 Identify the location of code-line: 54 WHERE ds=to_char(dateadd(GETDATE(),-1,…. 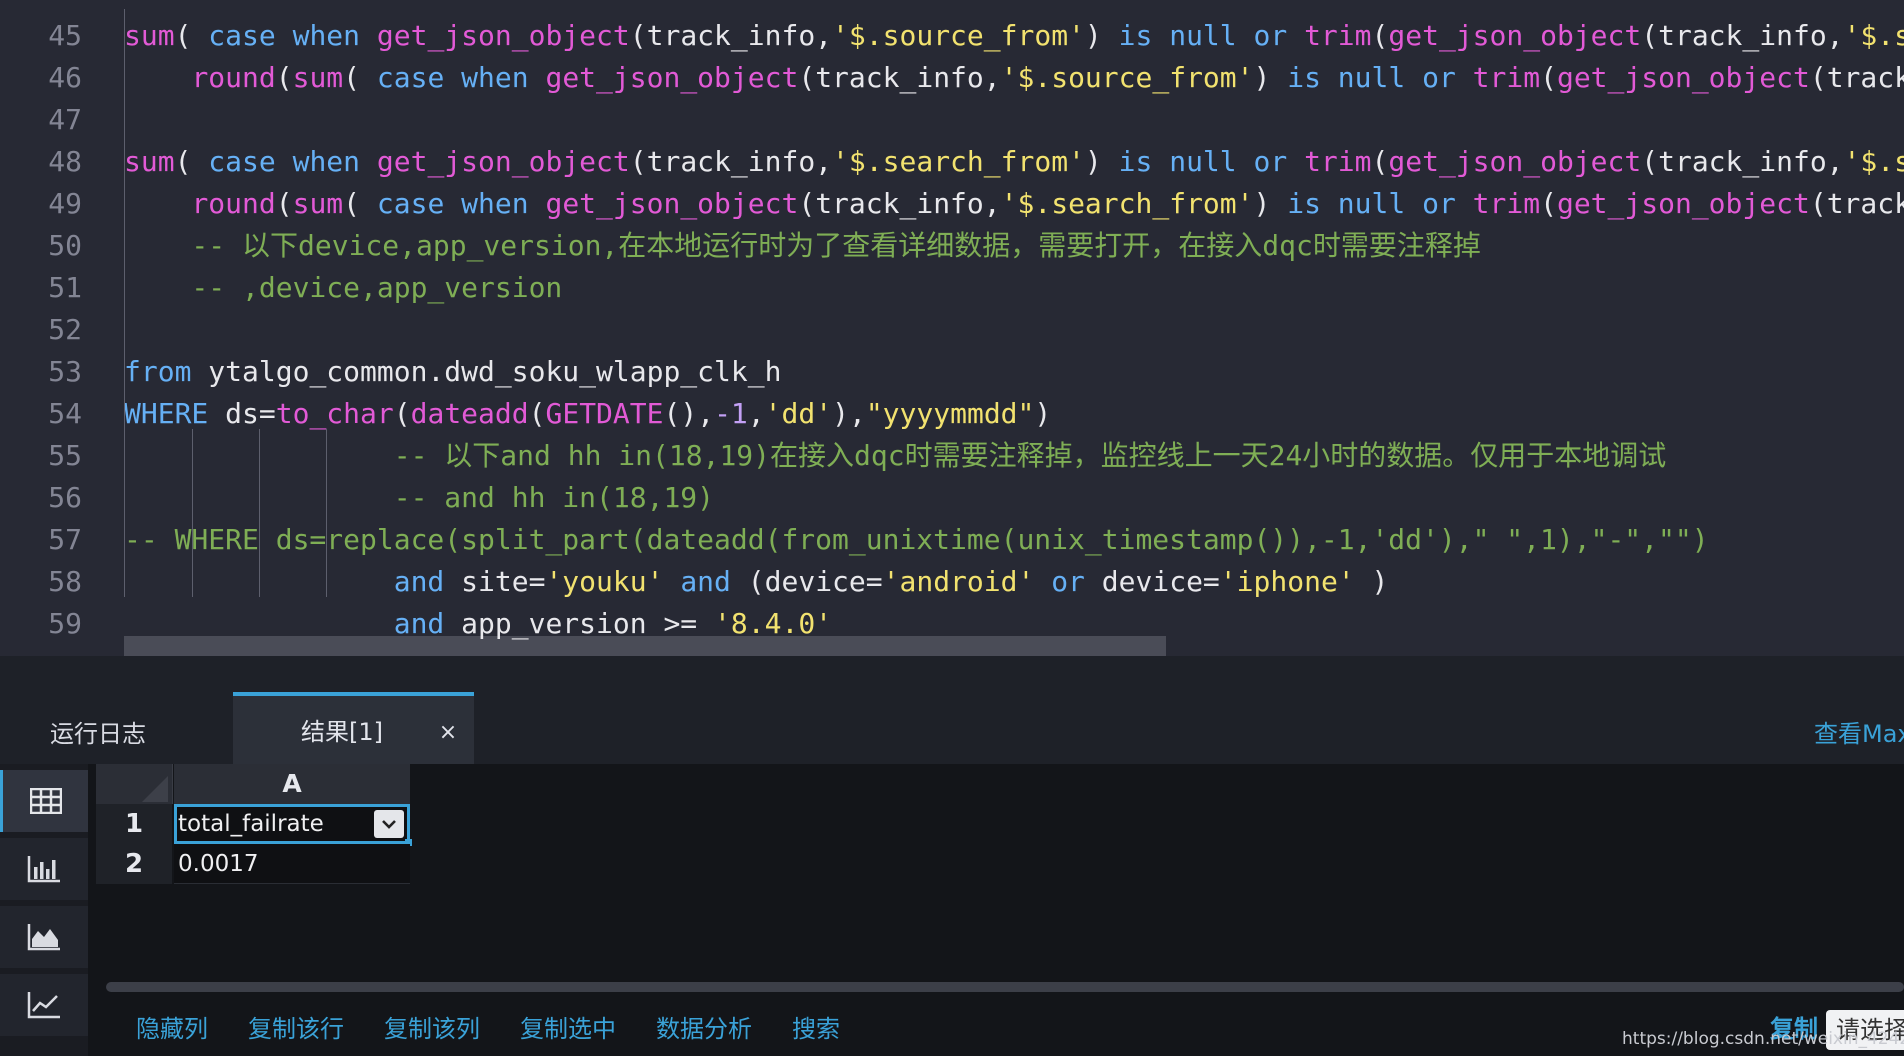
(952, 414).